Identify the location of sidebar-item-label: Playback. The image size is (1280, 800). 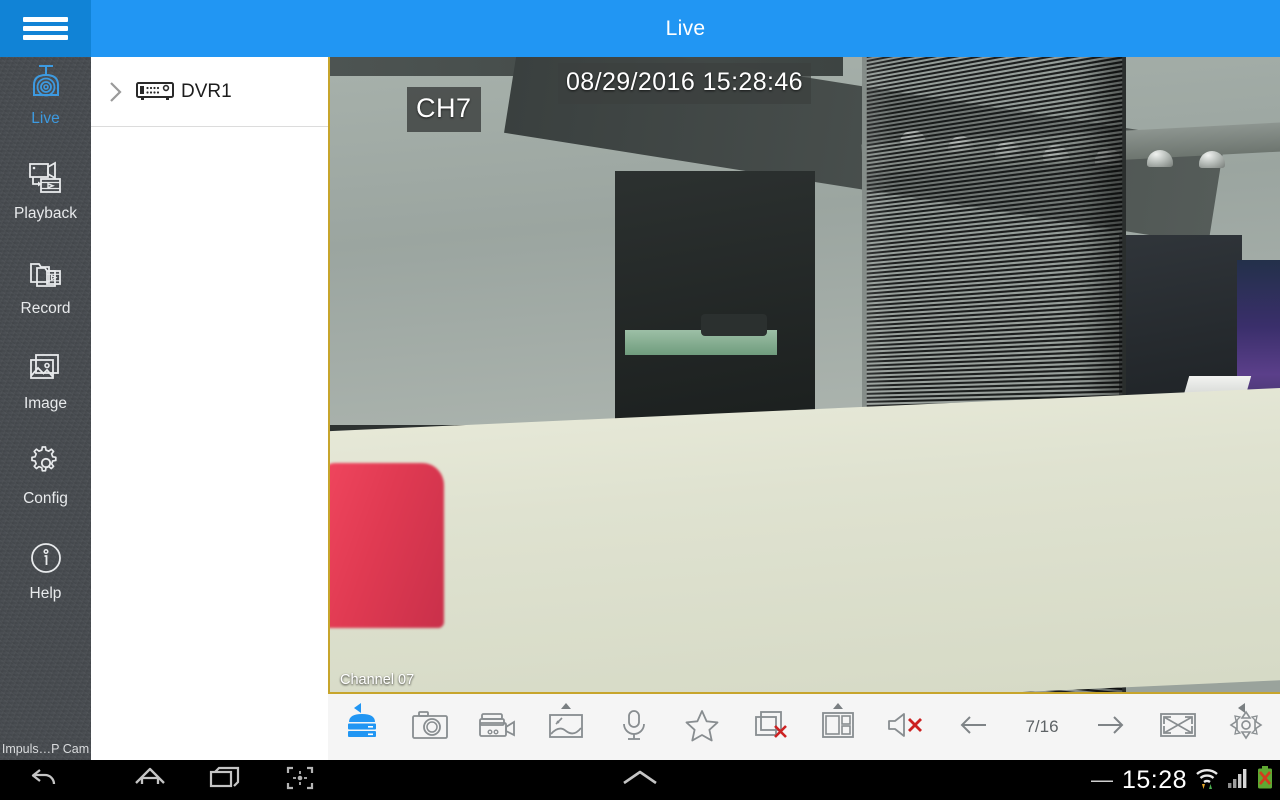
(45, 213).